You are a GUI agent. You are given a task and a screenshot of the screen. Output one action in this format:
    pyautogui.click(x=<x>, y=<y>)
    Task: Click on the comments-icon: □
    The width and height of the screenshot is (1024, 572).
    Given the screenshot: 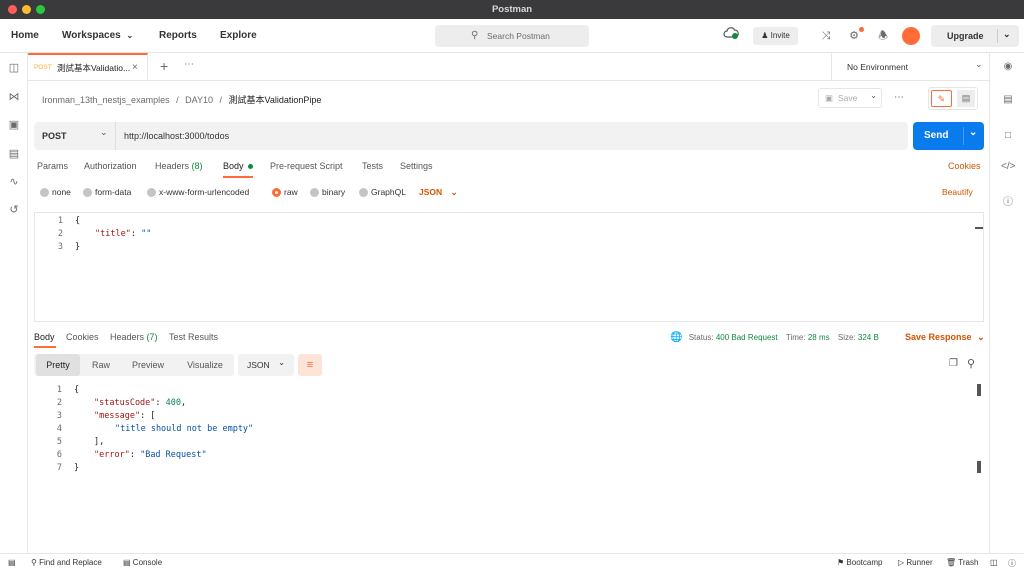 What is the action you would take?
    pyautogui.click(x=1008, y=136)
    